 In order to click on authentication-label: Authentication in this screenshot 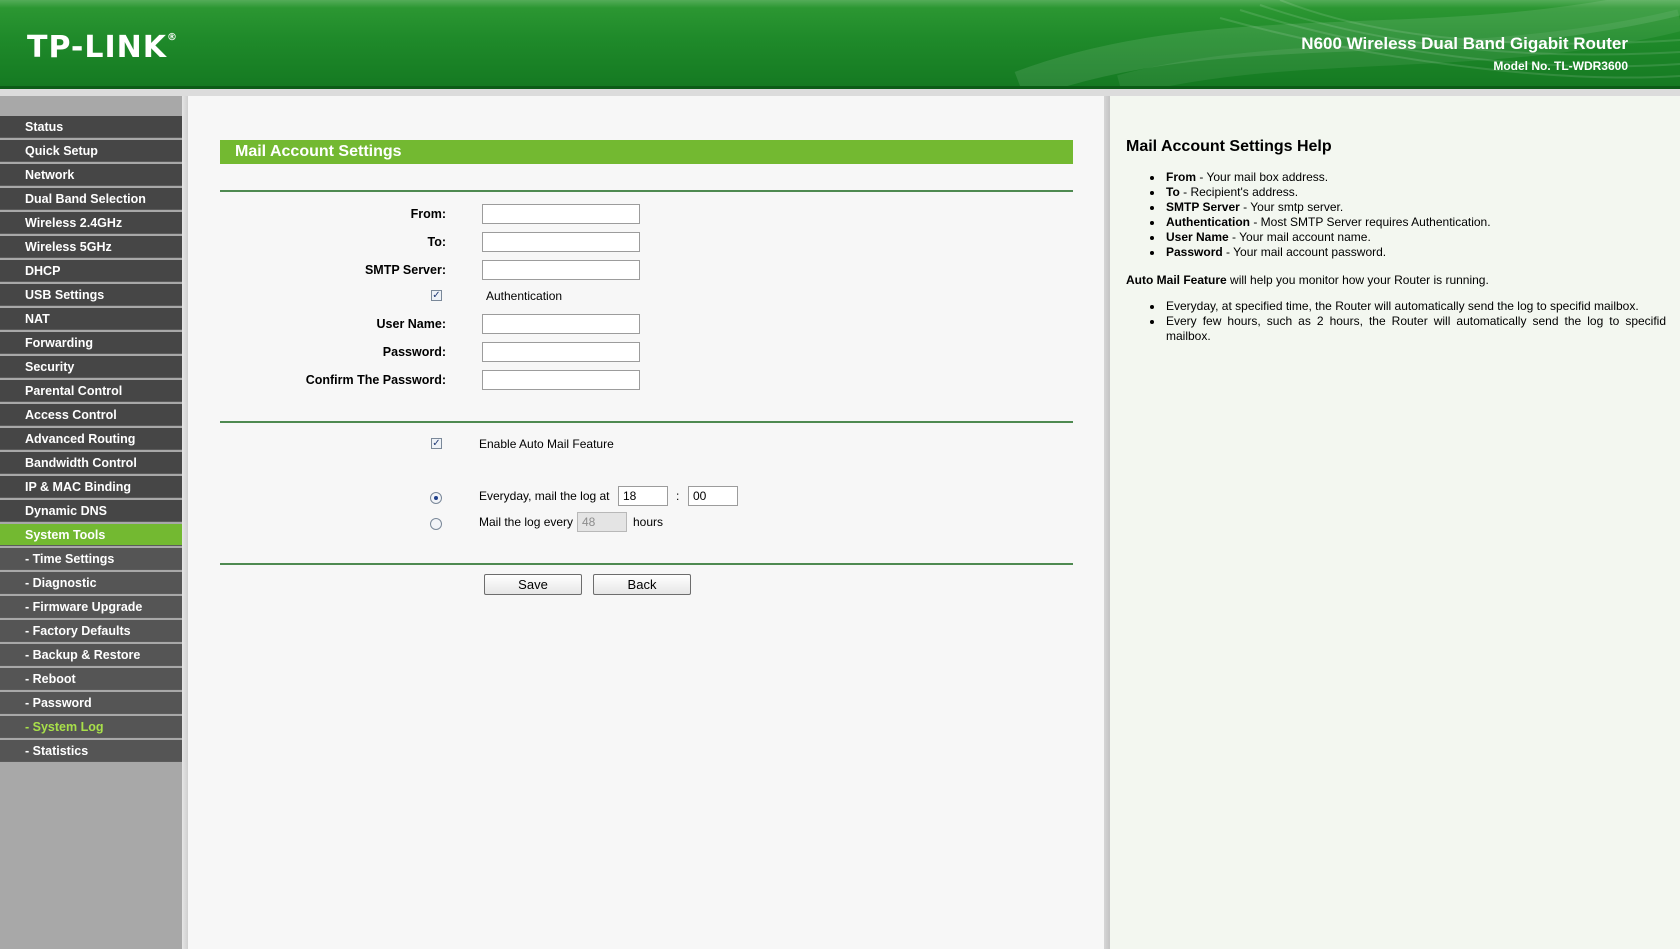, I will do `click(524, 296)`.